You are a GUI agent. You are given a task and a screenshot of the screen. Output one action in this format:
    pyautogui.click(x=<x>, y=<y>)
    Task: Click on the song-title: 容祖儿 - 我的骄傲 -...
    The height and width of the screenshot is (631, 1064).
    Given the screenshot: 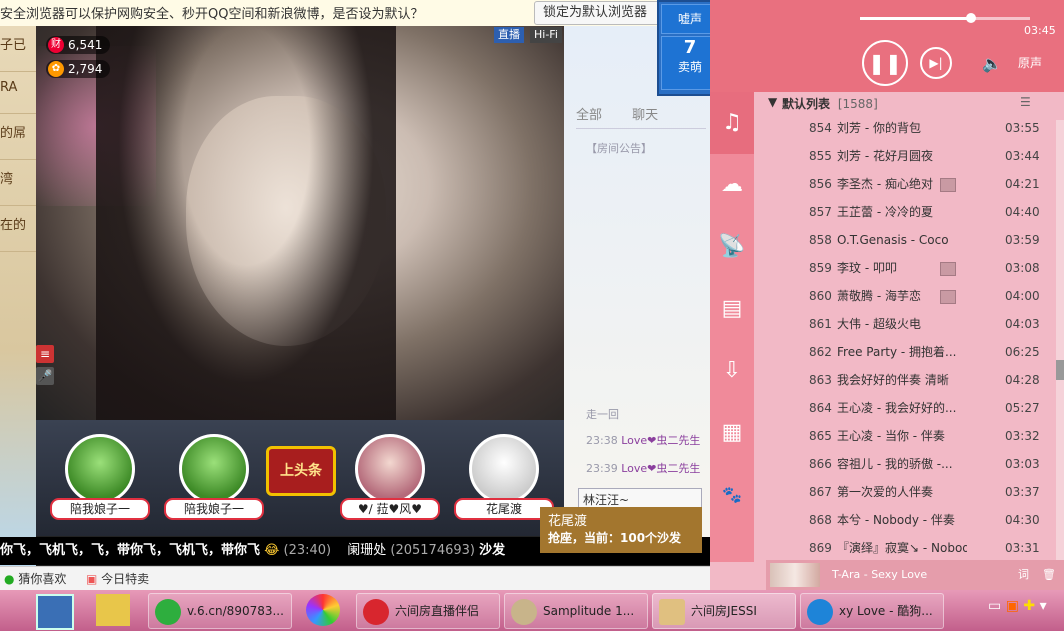 What is the action you would take?
    pyautogui.click(x=895, y=464)
    